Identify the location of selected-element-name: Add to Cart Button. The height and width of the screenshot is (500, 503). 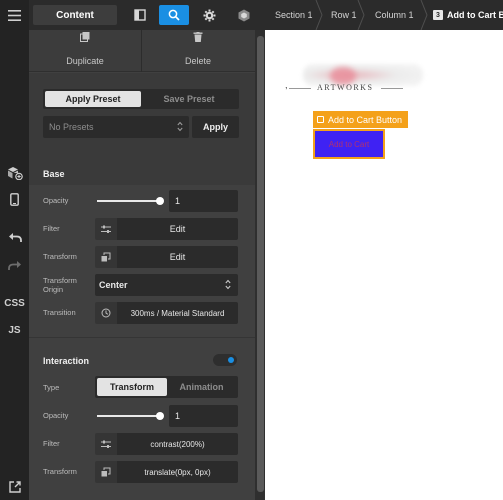
(365, 119).